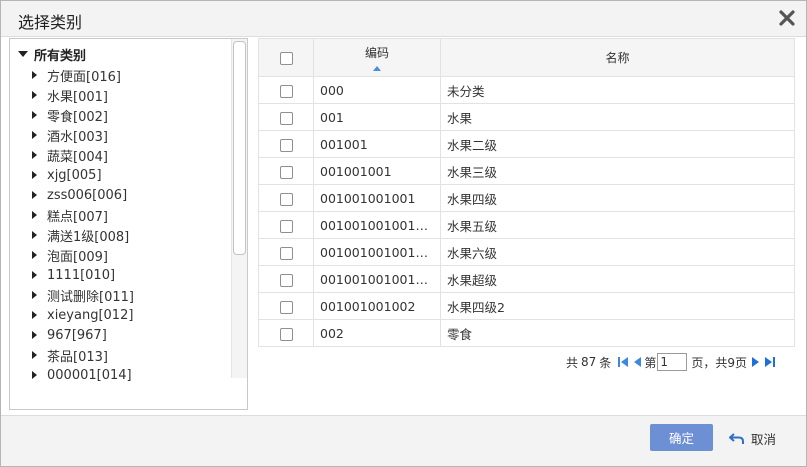 Image resolution: width=807 pixels, height=467 pixels. What do you see at coordinates (286, 58) in the screenshot?
I see `select-all-checkbox` at bounding box center [286, 58].